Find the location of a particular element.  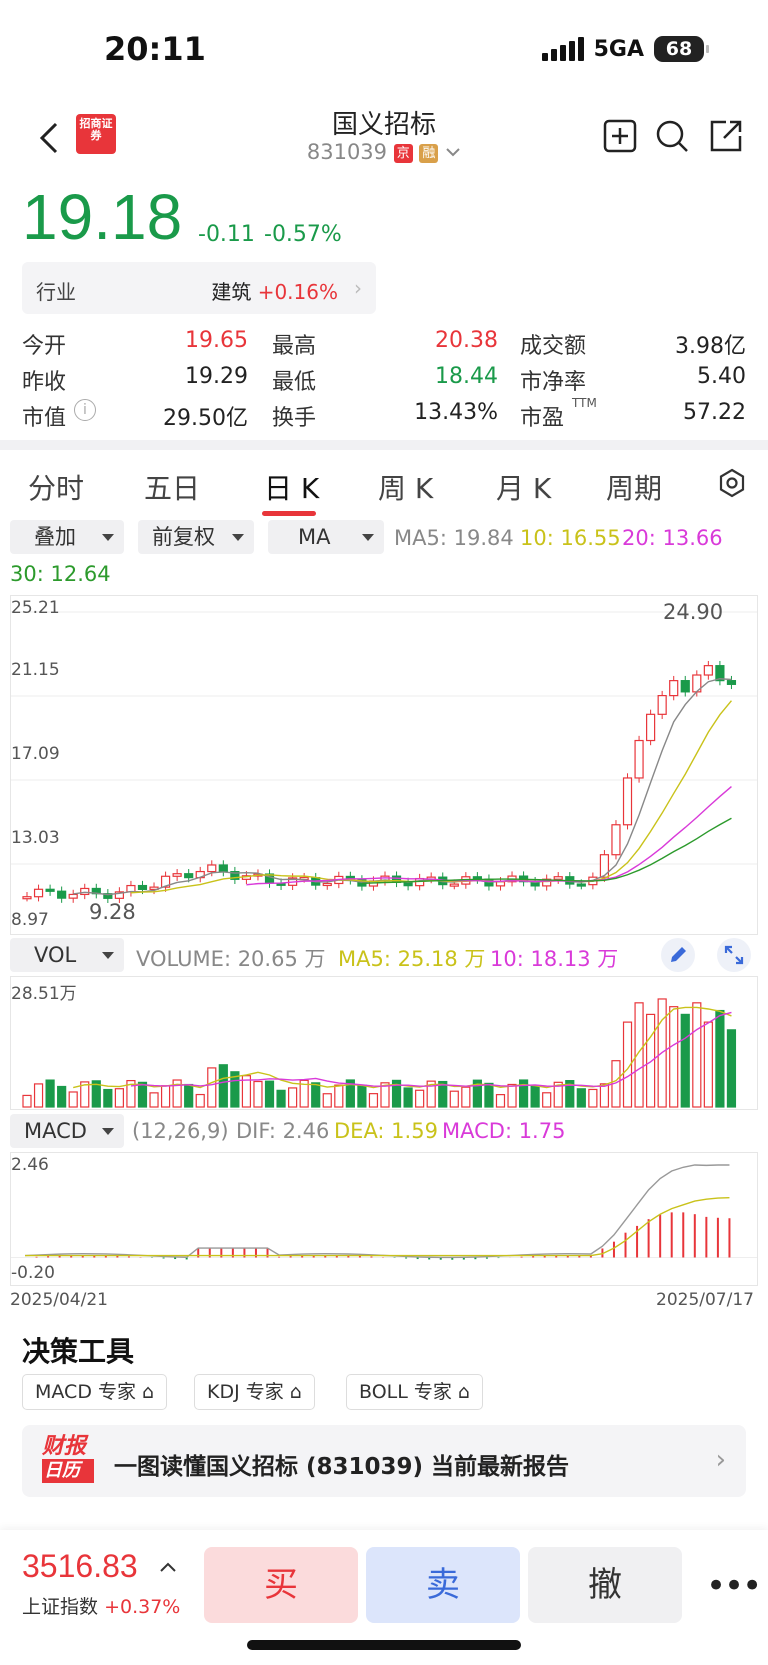

cancel-button: 撤 is located at coordinates (605, 1585).